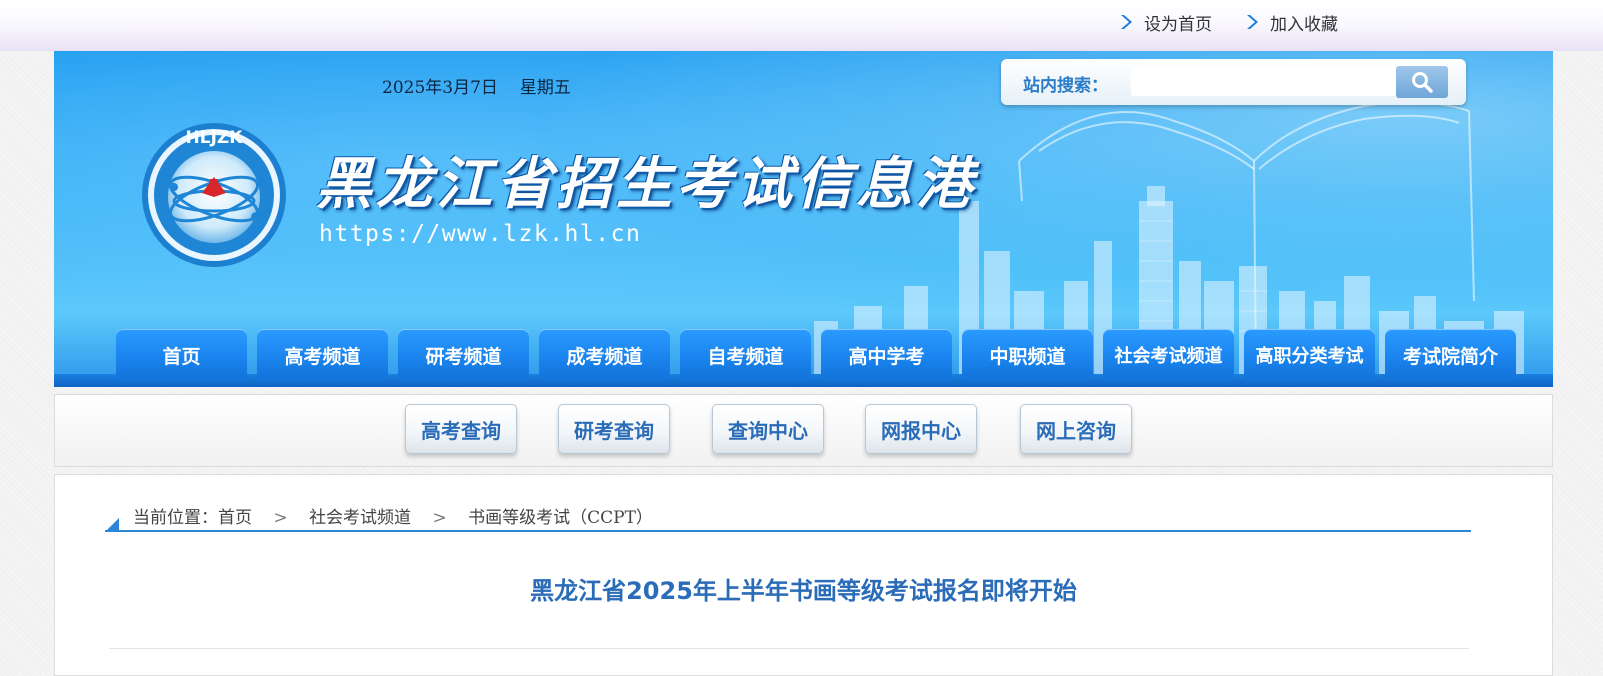  Describe the element at coordinates (322, 355) in the screenshot. I see `nav-gaokao: 高考频道` at that location.